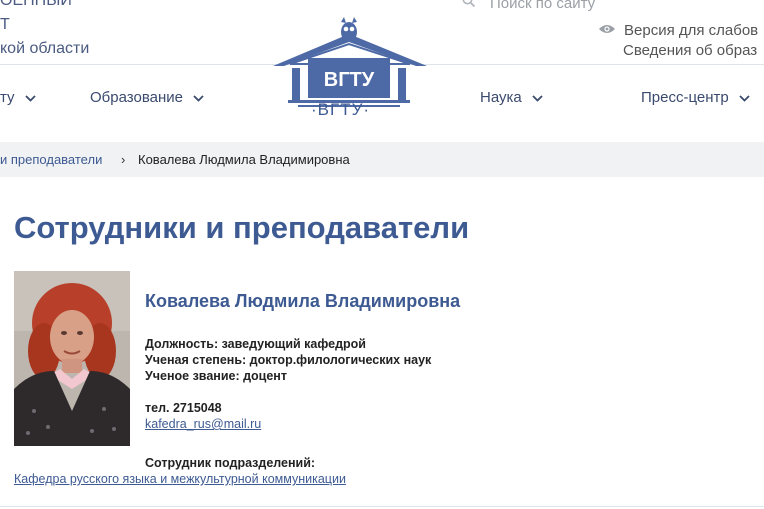 The width and height of the screenshot is (764, 509). I want to click on search-icon, so click(469, 6).